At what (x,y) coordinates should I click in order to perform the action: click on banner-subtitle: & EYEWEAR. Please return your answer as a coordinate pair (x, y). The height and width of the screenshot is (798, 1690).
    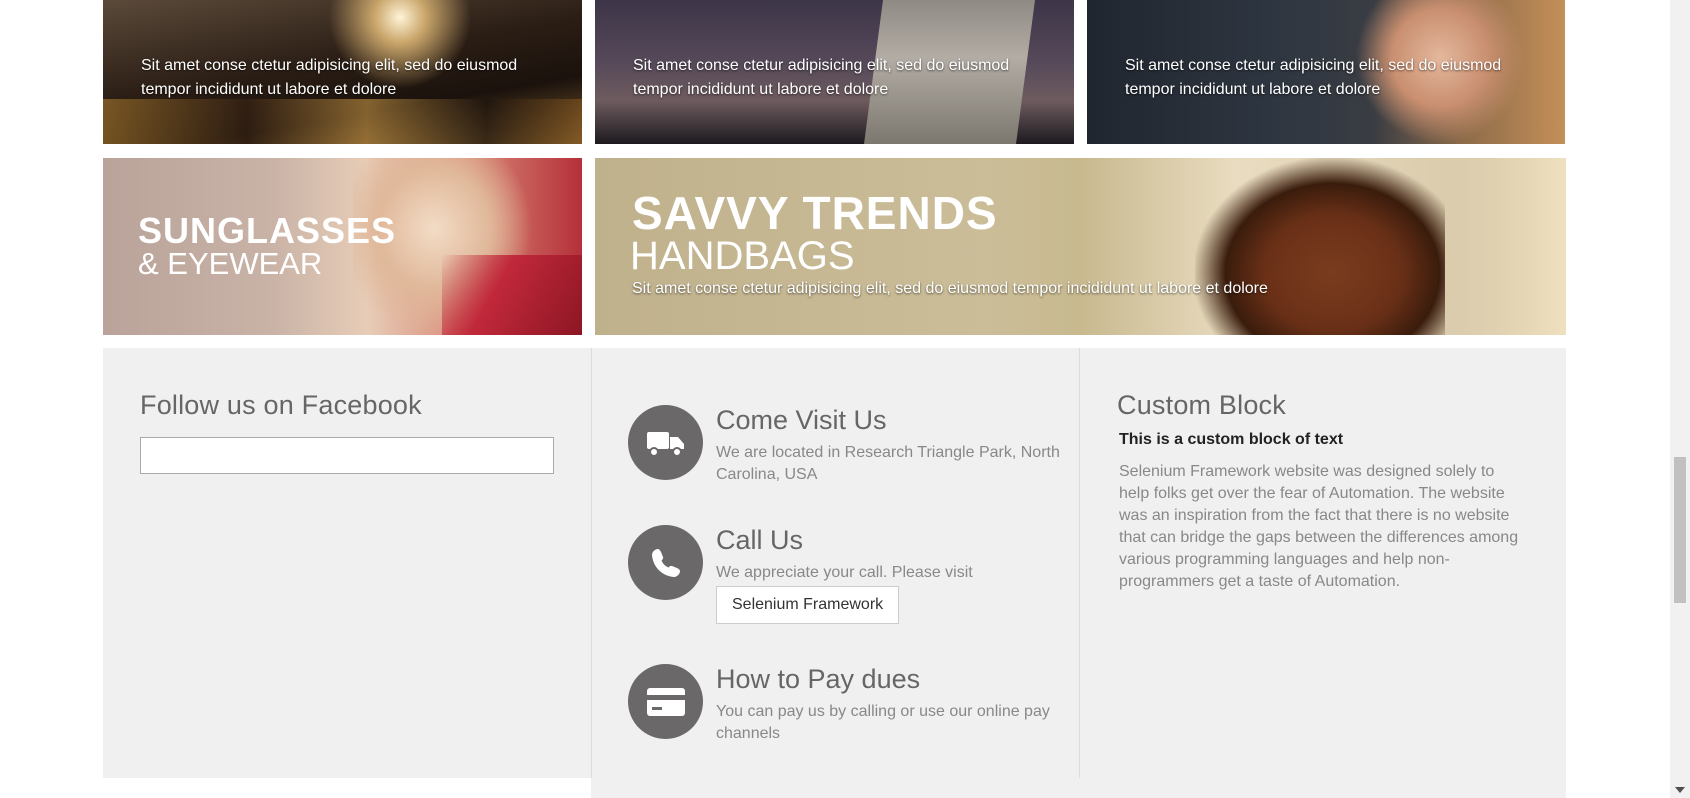
    Looking at the image, I should click on (230, 263).